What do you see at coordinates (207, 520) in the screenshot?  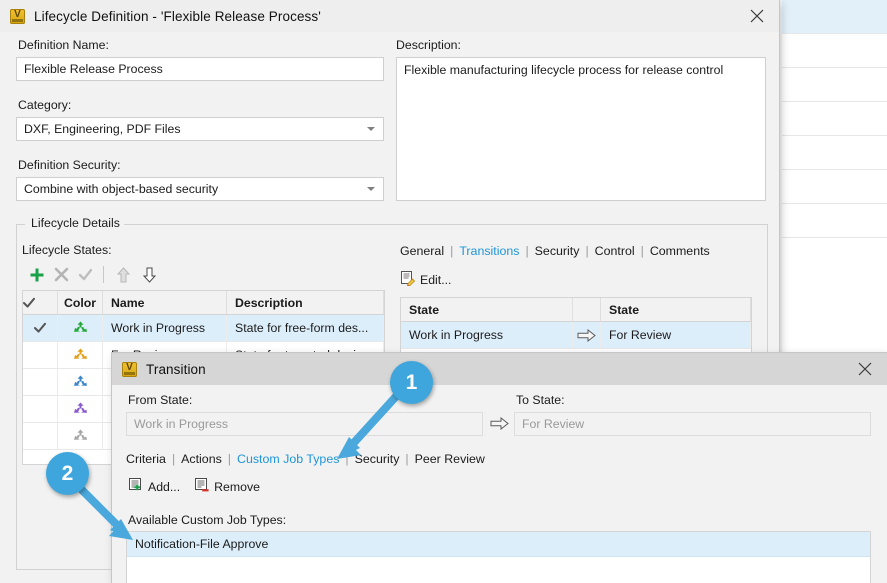 I see `available-custom-job-types-label: Available Custom Job Types:` at bounding box center [207, 520].